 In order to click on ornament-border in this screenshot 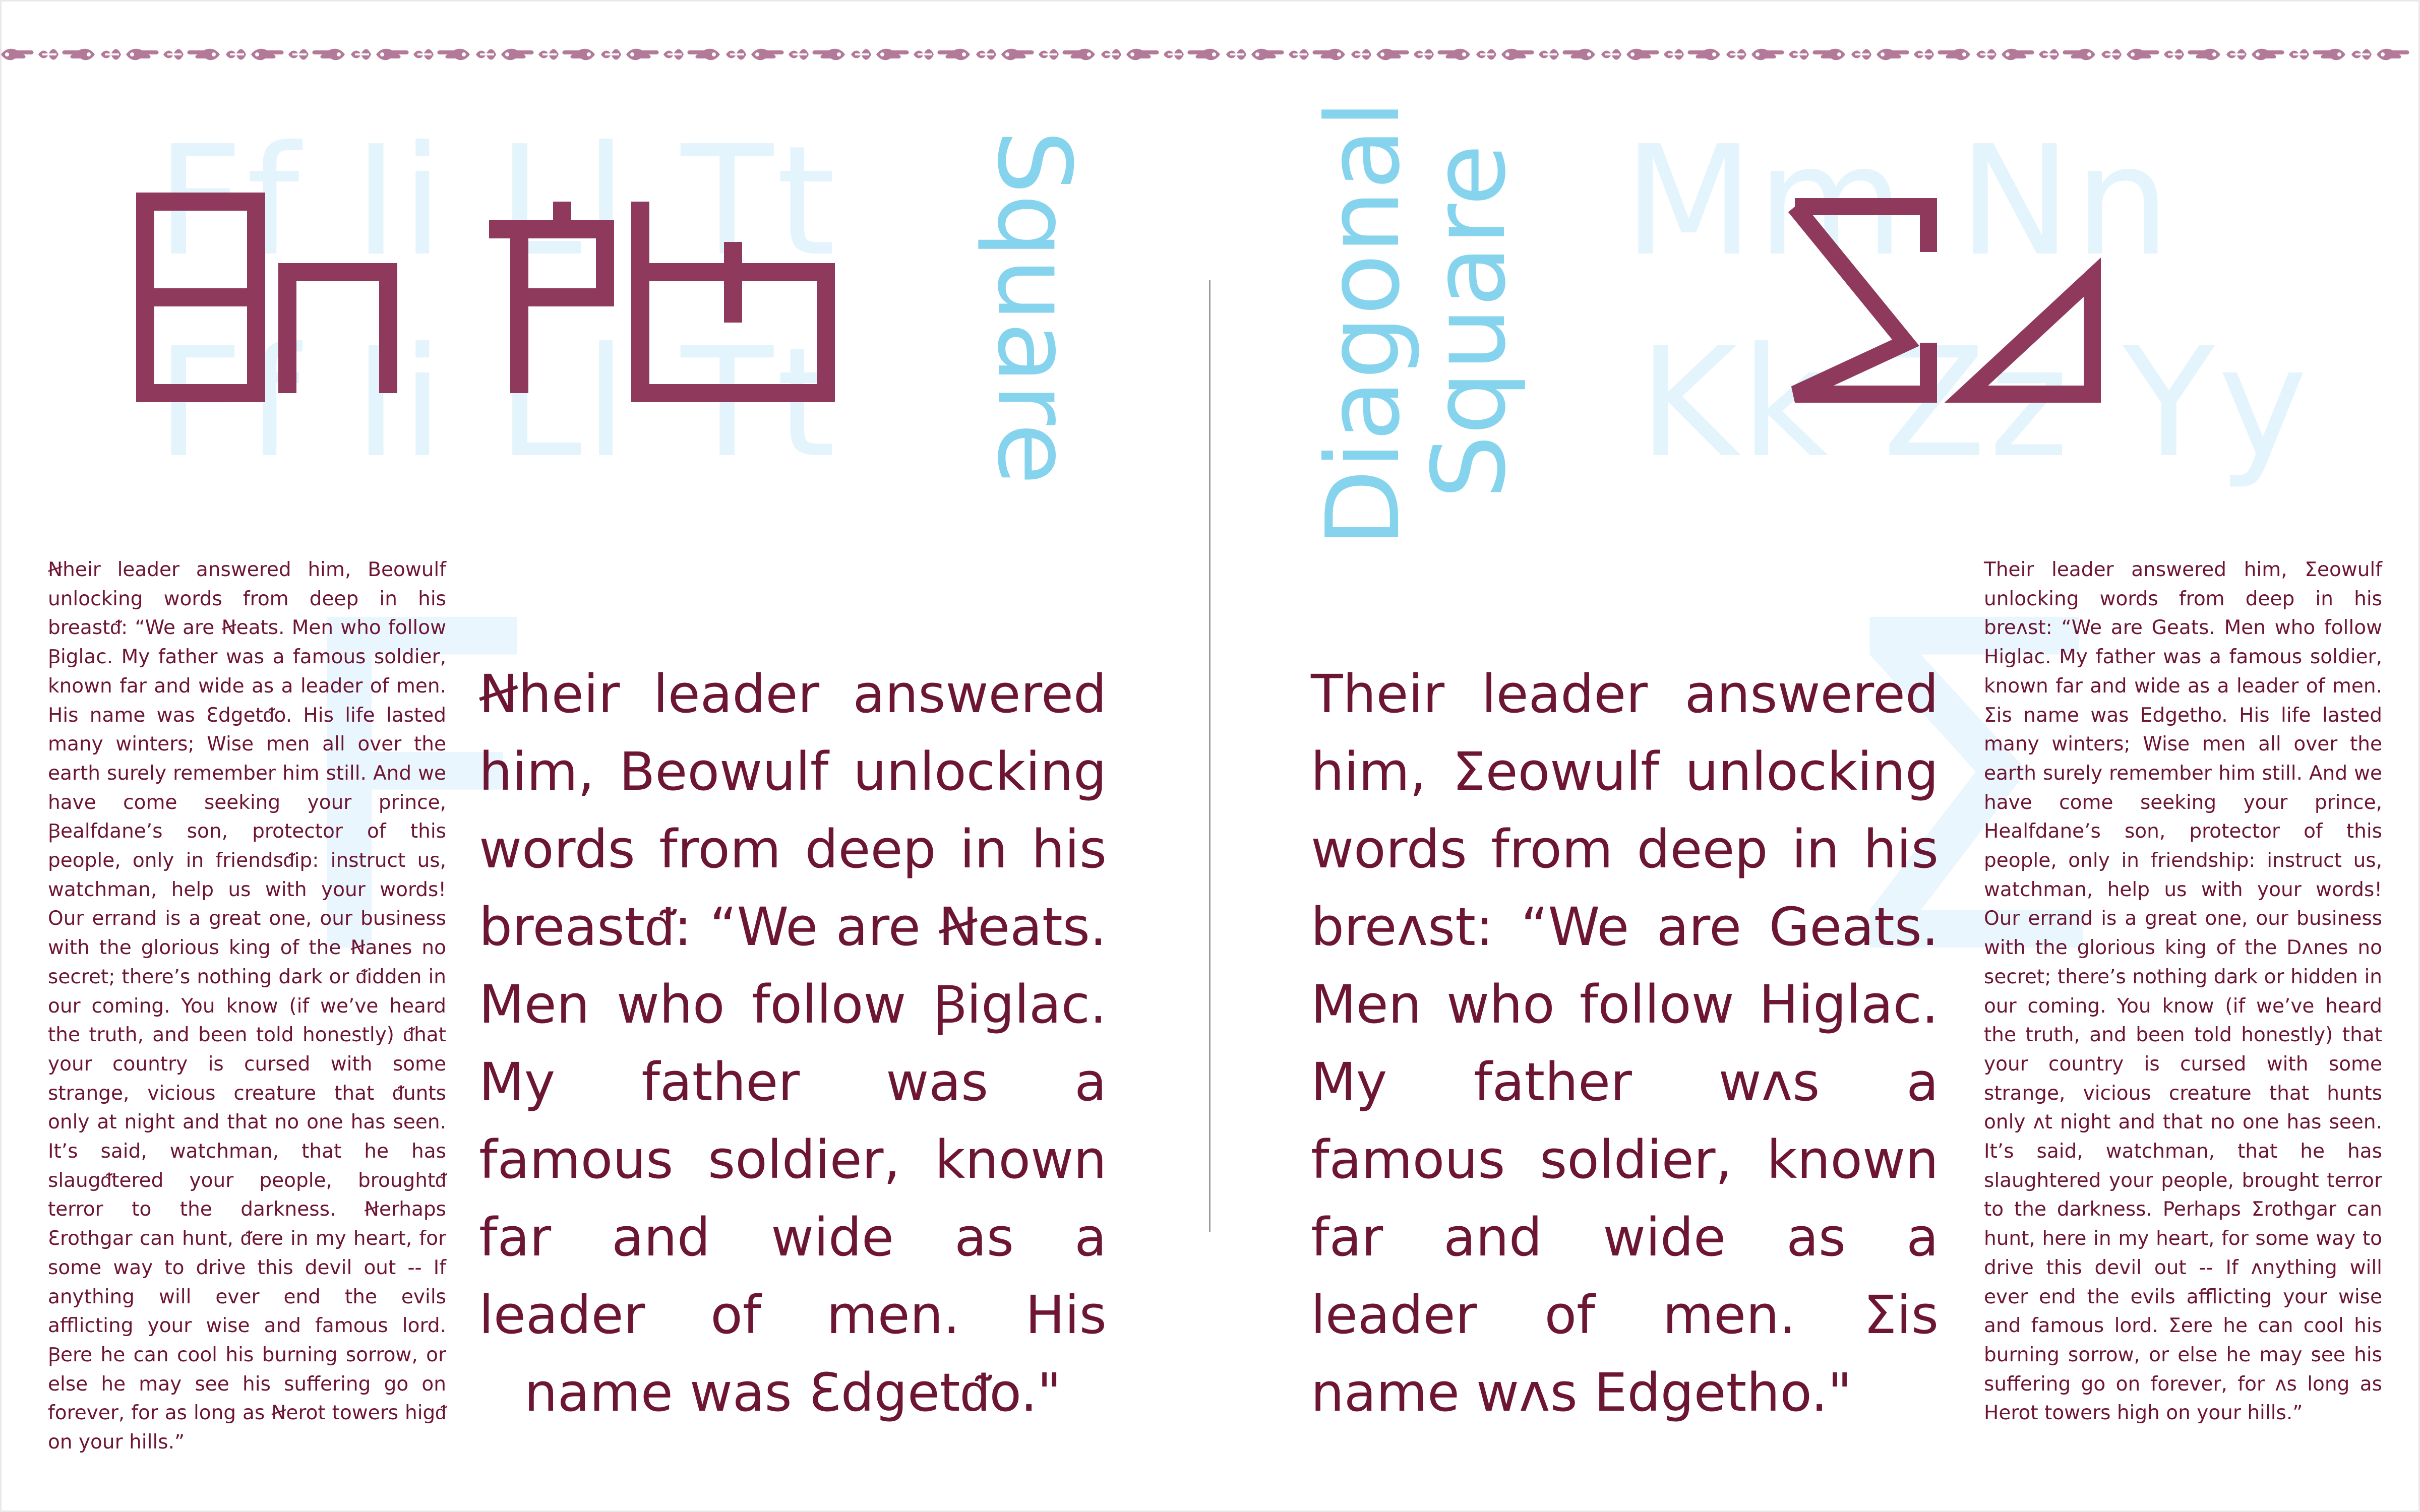, I will do `click(1210, 54)`.